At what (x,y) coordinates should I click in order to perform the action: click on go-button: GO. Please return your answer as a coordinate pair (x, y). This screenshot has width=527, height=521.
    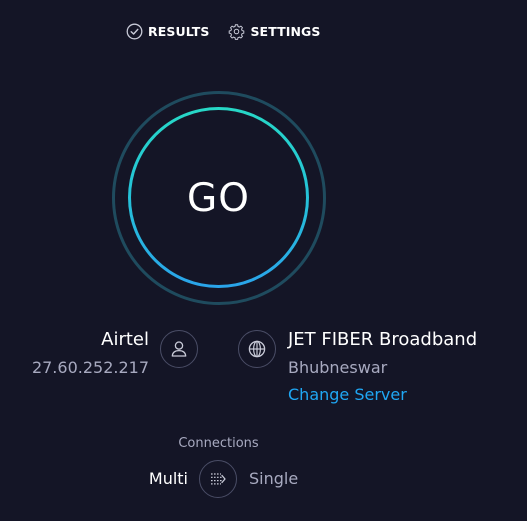
    Looking at the image, I should click on (218, 197).